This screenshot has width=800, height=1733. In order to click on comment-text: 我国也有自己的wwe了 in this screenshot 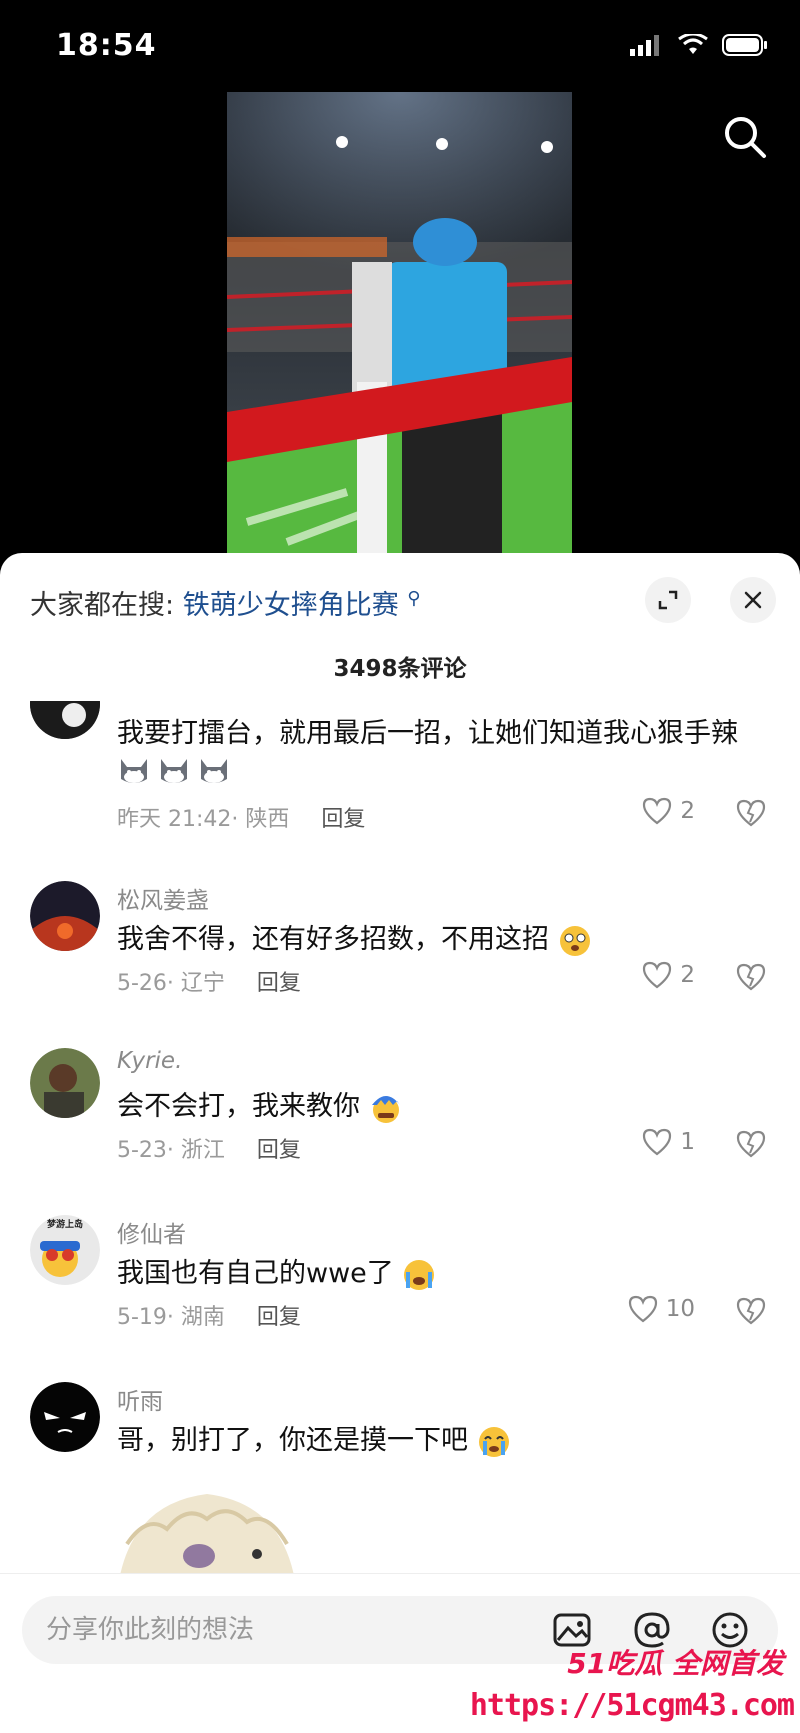, I will do `click(276, 1271)`.